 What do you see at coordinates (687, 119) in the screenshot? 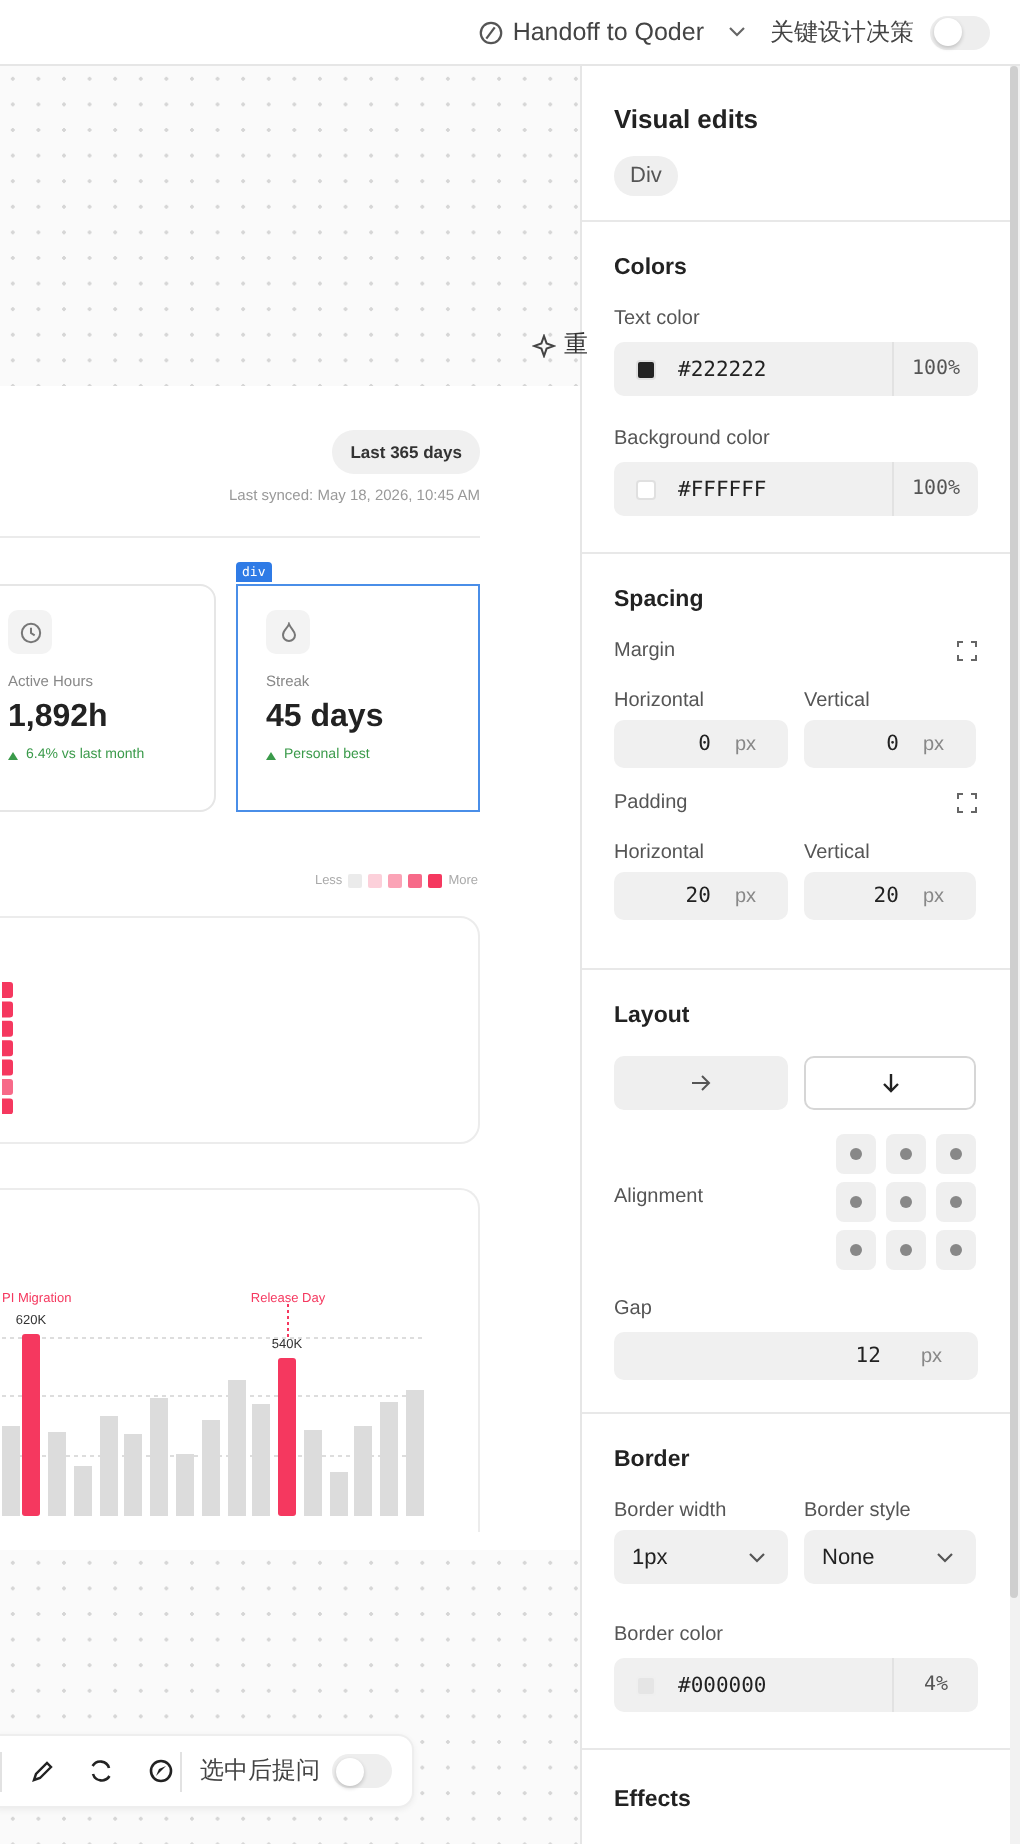
I see `panel-title: Visual edits` at bounding box center [687, 119].